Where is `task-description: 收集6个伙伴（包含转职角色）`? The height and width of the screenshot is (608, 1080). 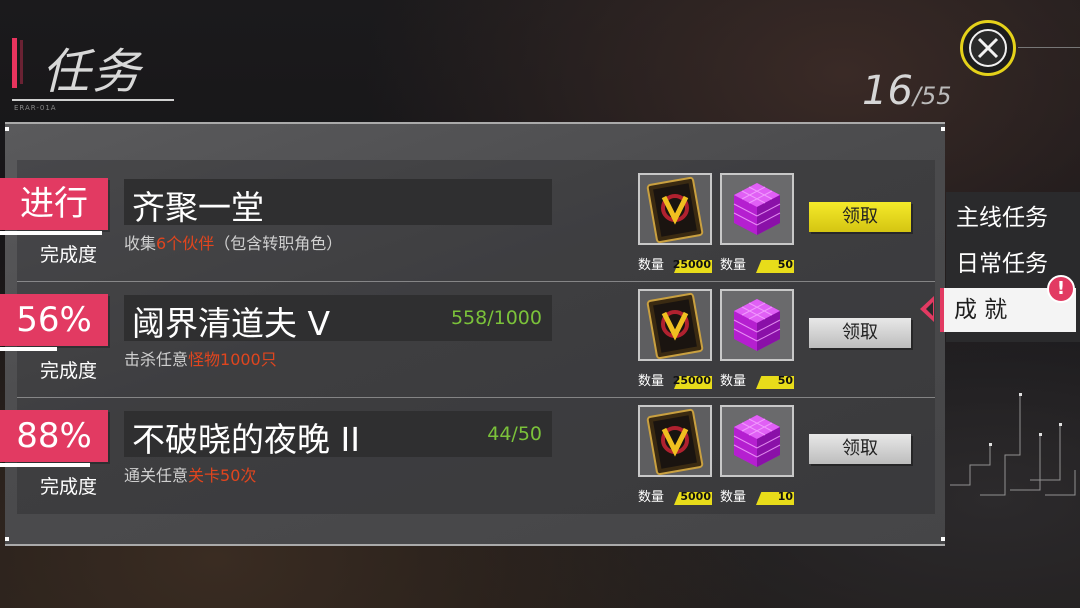 task-description: 收集6个伙伴（包含转职角色） is located at coordinates (233, 242).